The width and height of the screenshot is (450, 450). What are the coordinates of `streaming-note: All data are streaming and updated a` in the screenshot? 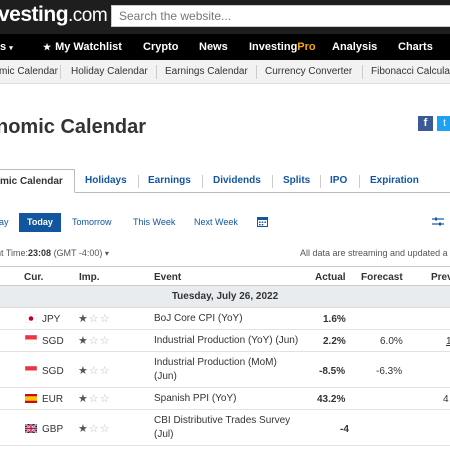 It's located at (374, 253).